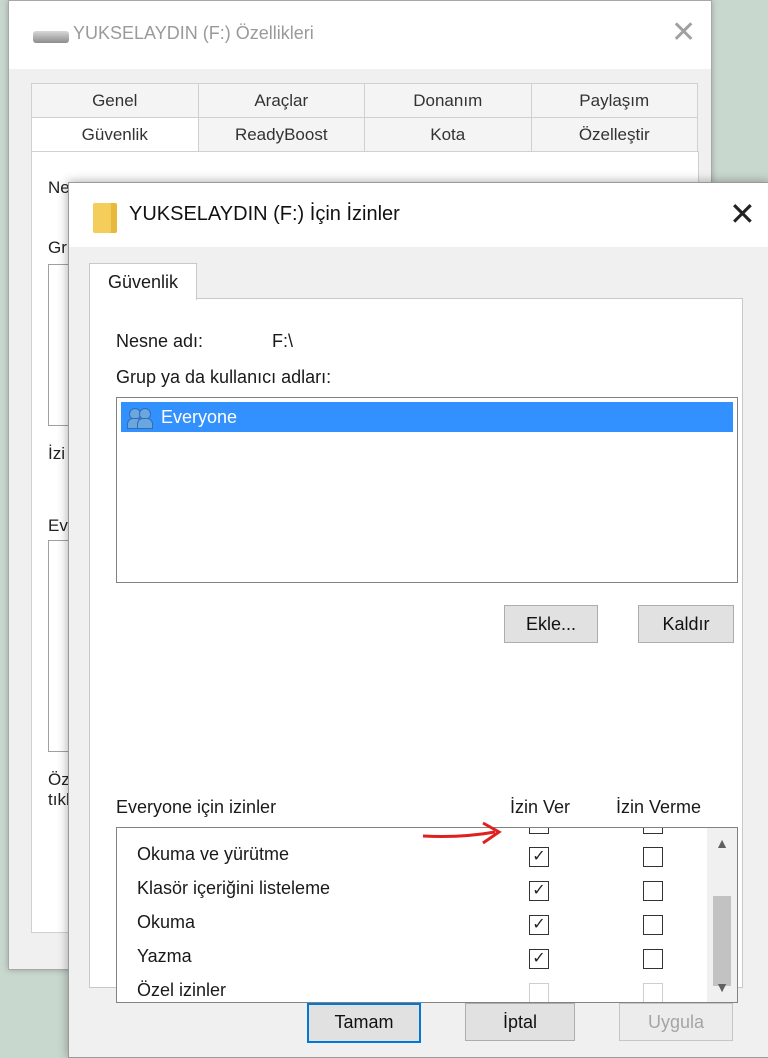 The image size is (768, 1058). Describe the element at coordinates (59, 187) in the screenshot. I see `bg-label-fragment: Ne` at that location.